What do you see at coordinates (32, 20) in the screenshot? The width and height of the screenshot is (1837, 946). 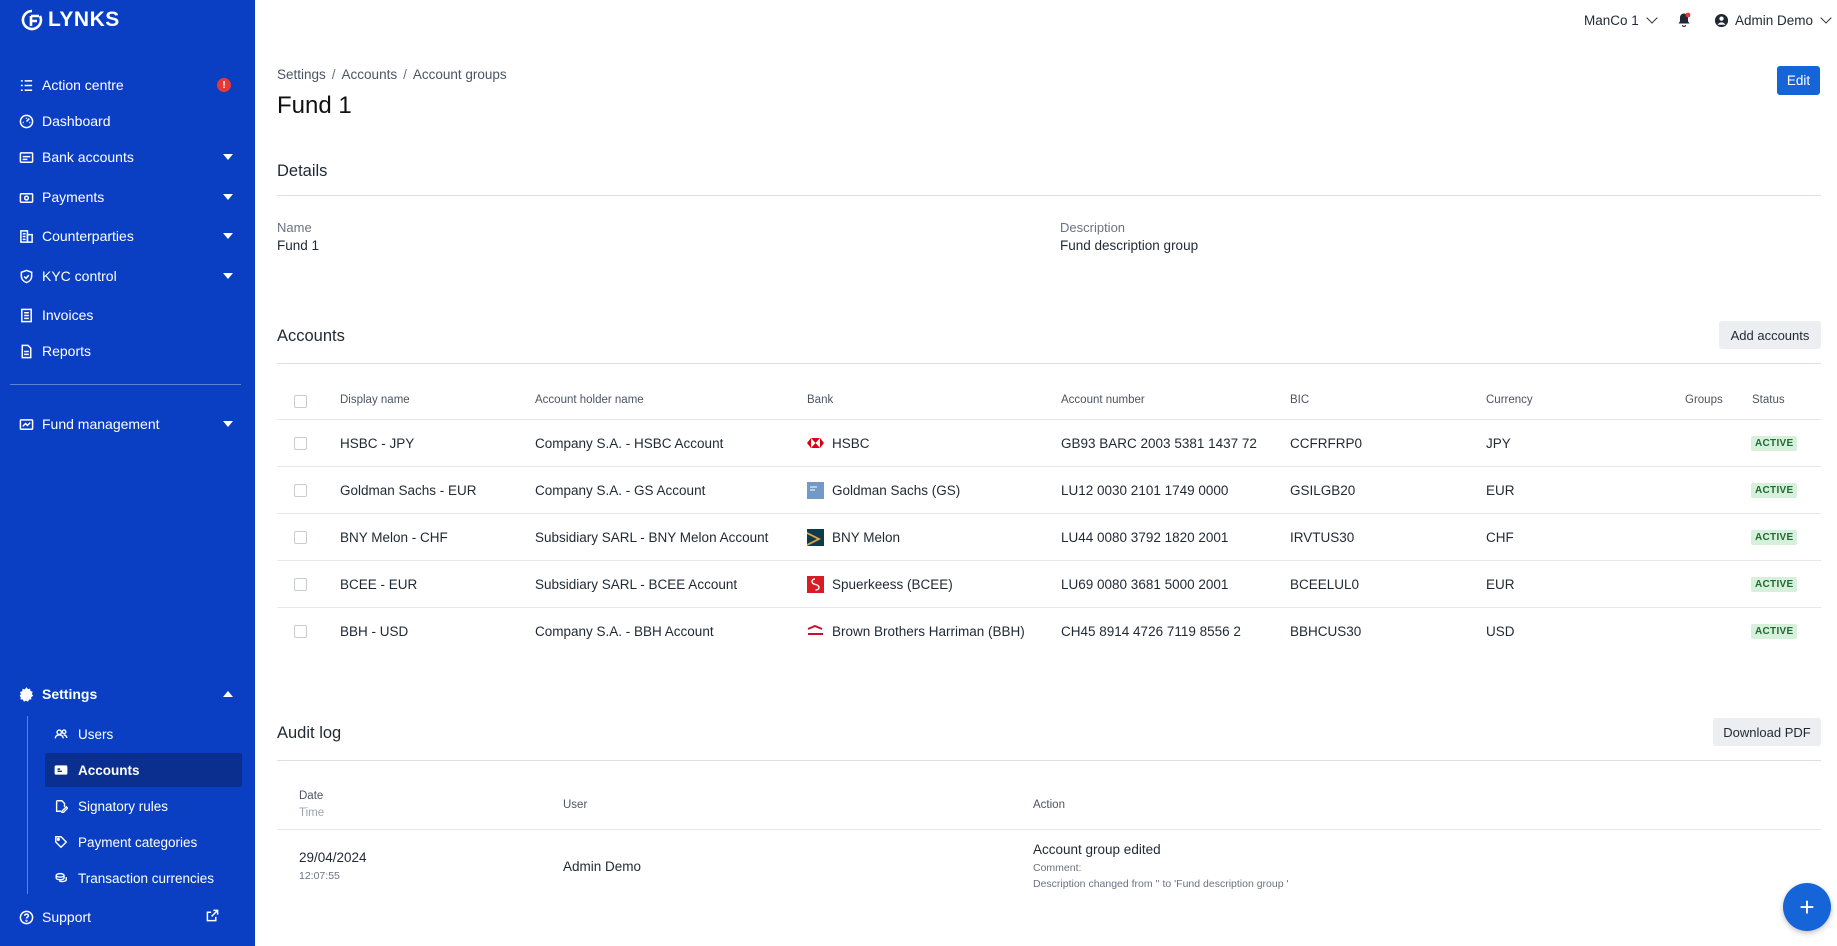 I see `lynks-logo-icon` at bounding box center [32, 20].